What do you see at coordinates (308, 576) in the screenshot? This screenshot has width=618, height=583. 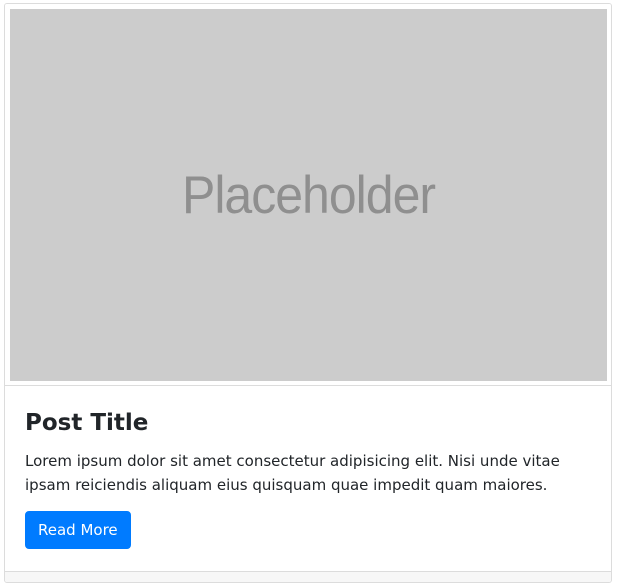 I see `card-footer` at bounding box center [308, 576].